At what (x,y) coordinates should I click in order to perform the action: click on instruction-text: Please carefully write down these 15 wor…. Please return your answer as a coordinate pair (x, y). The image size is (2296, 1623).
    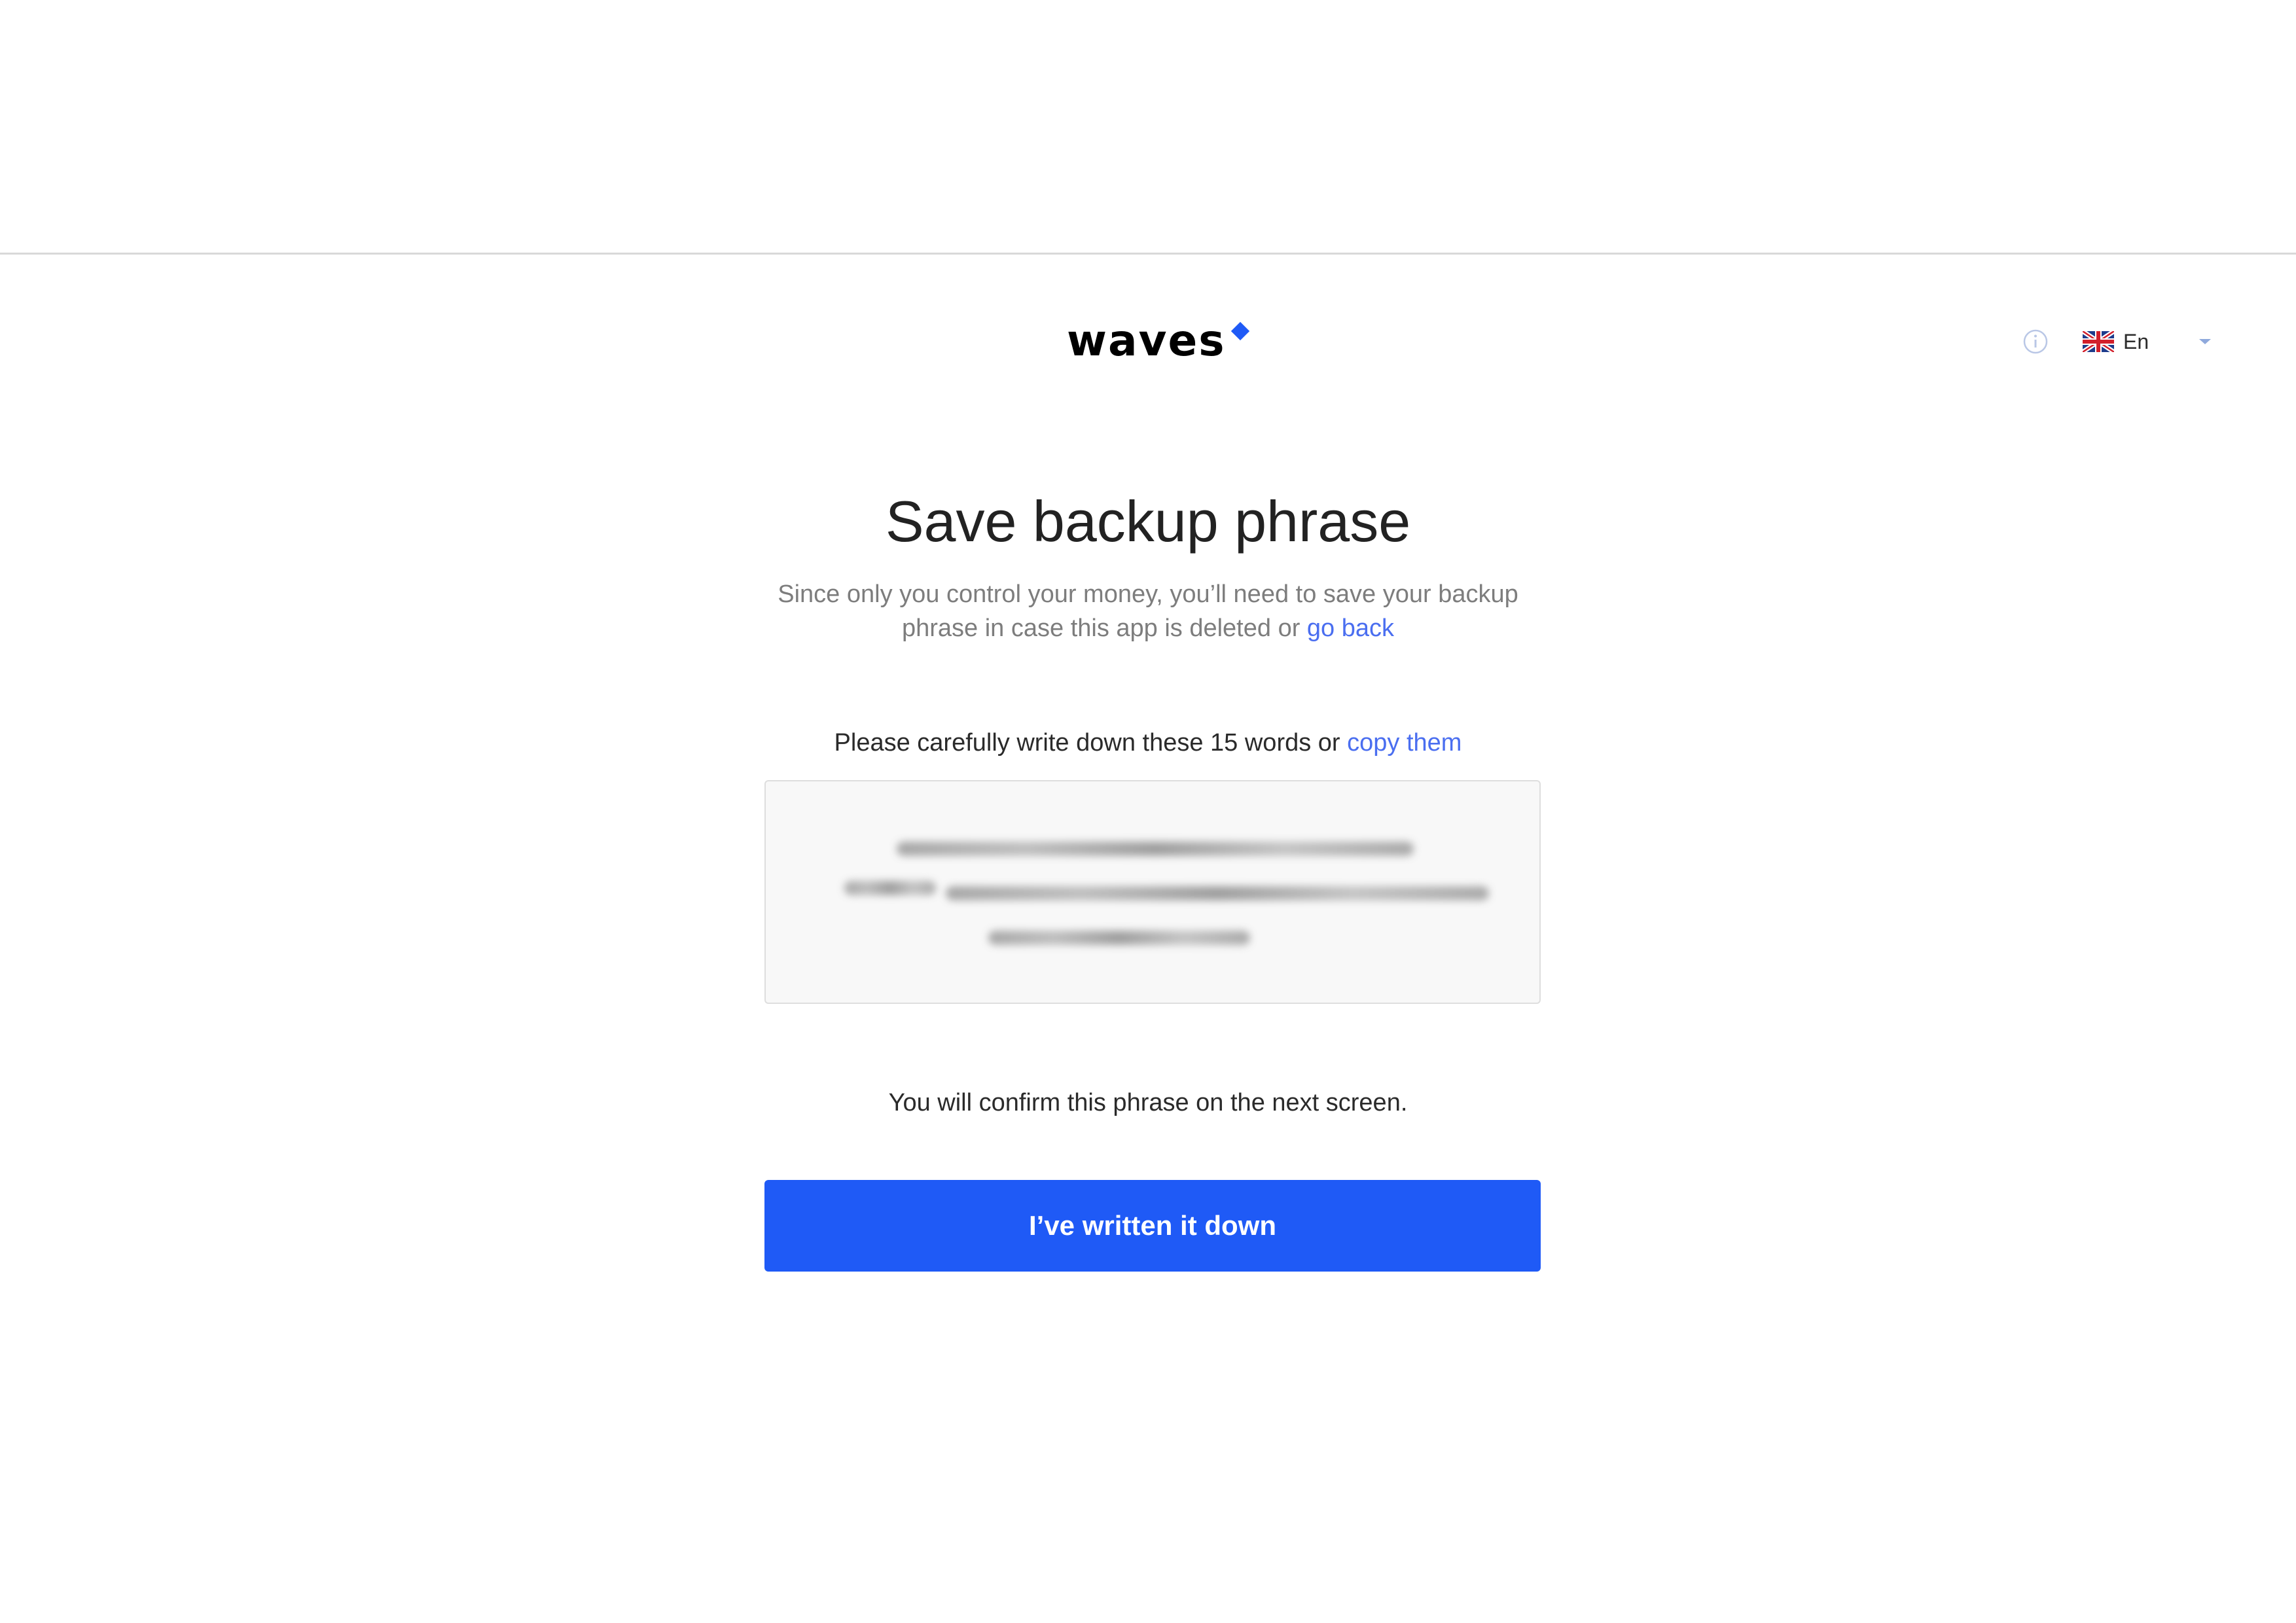
    Looking at the image, I should click on (1148, 742).